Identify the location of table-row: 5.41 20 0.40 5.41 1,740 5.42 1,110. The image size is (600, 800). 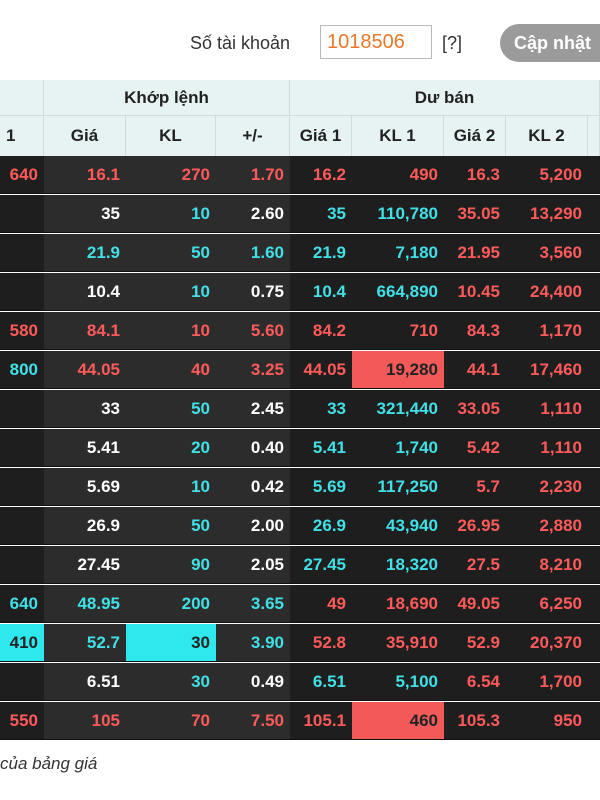
(300, 448).